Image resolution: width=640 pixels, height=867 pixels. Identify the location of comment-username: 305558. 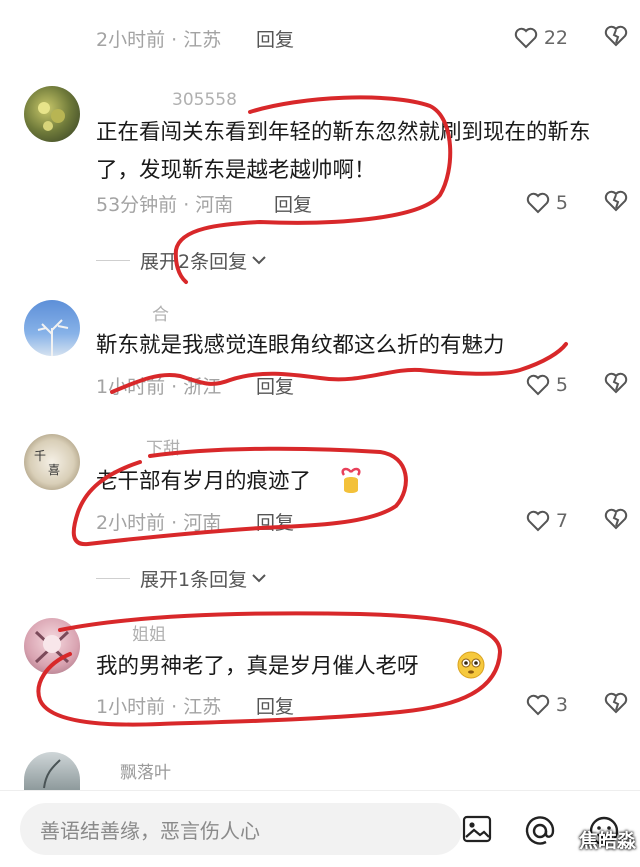
(204, 100).